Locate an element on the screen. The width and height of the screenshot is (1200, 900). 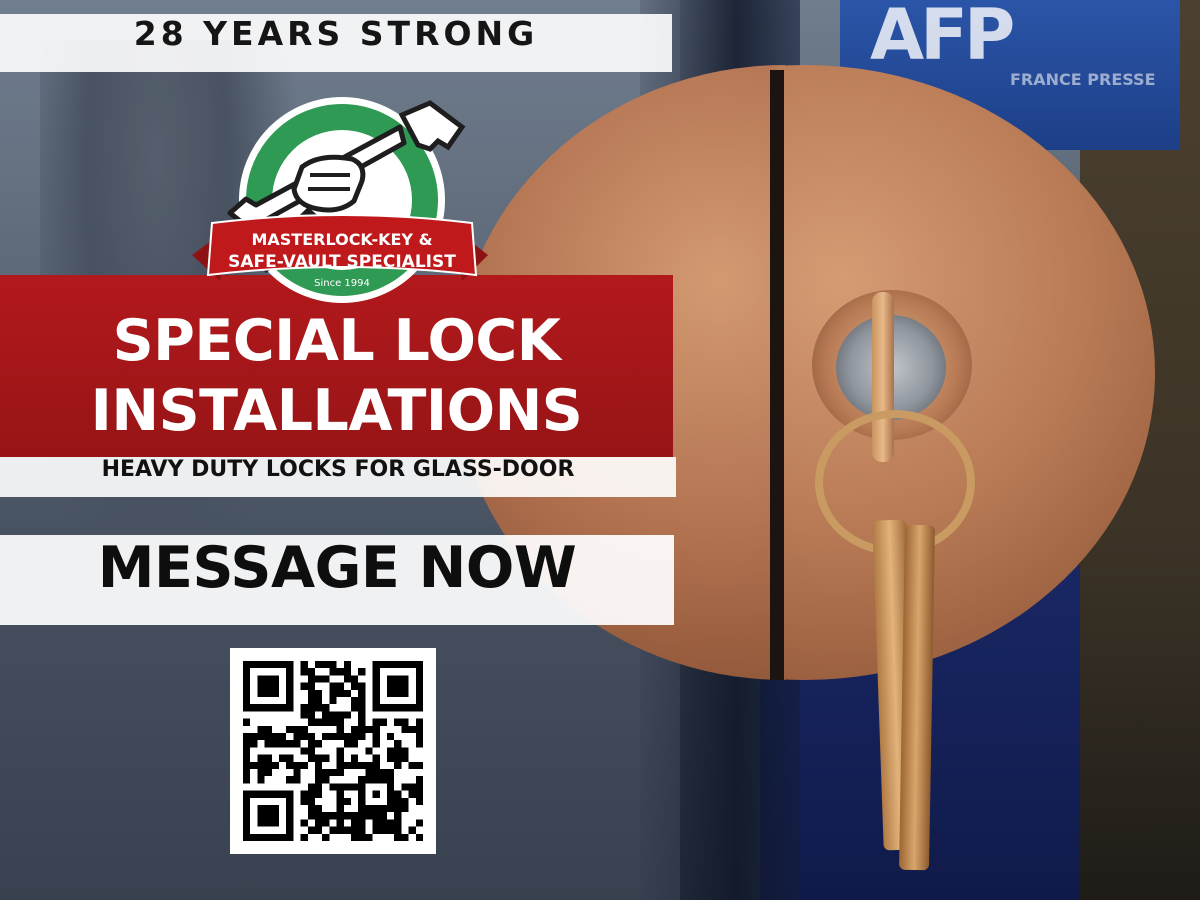
logo-line-2: SAFE-VAULT SPECIALIST is located at coordinates (342, 262).